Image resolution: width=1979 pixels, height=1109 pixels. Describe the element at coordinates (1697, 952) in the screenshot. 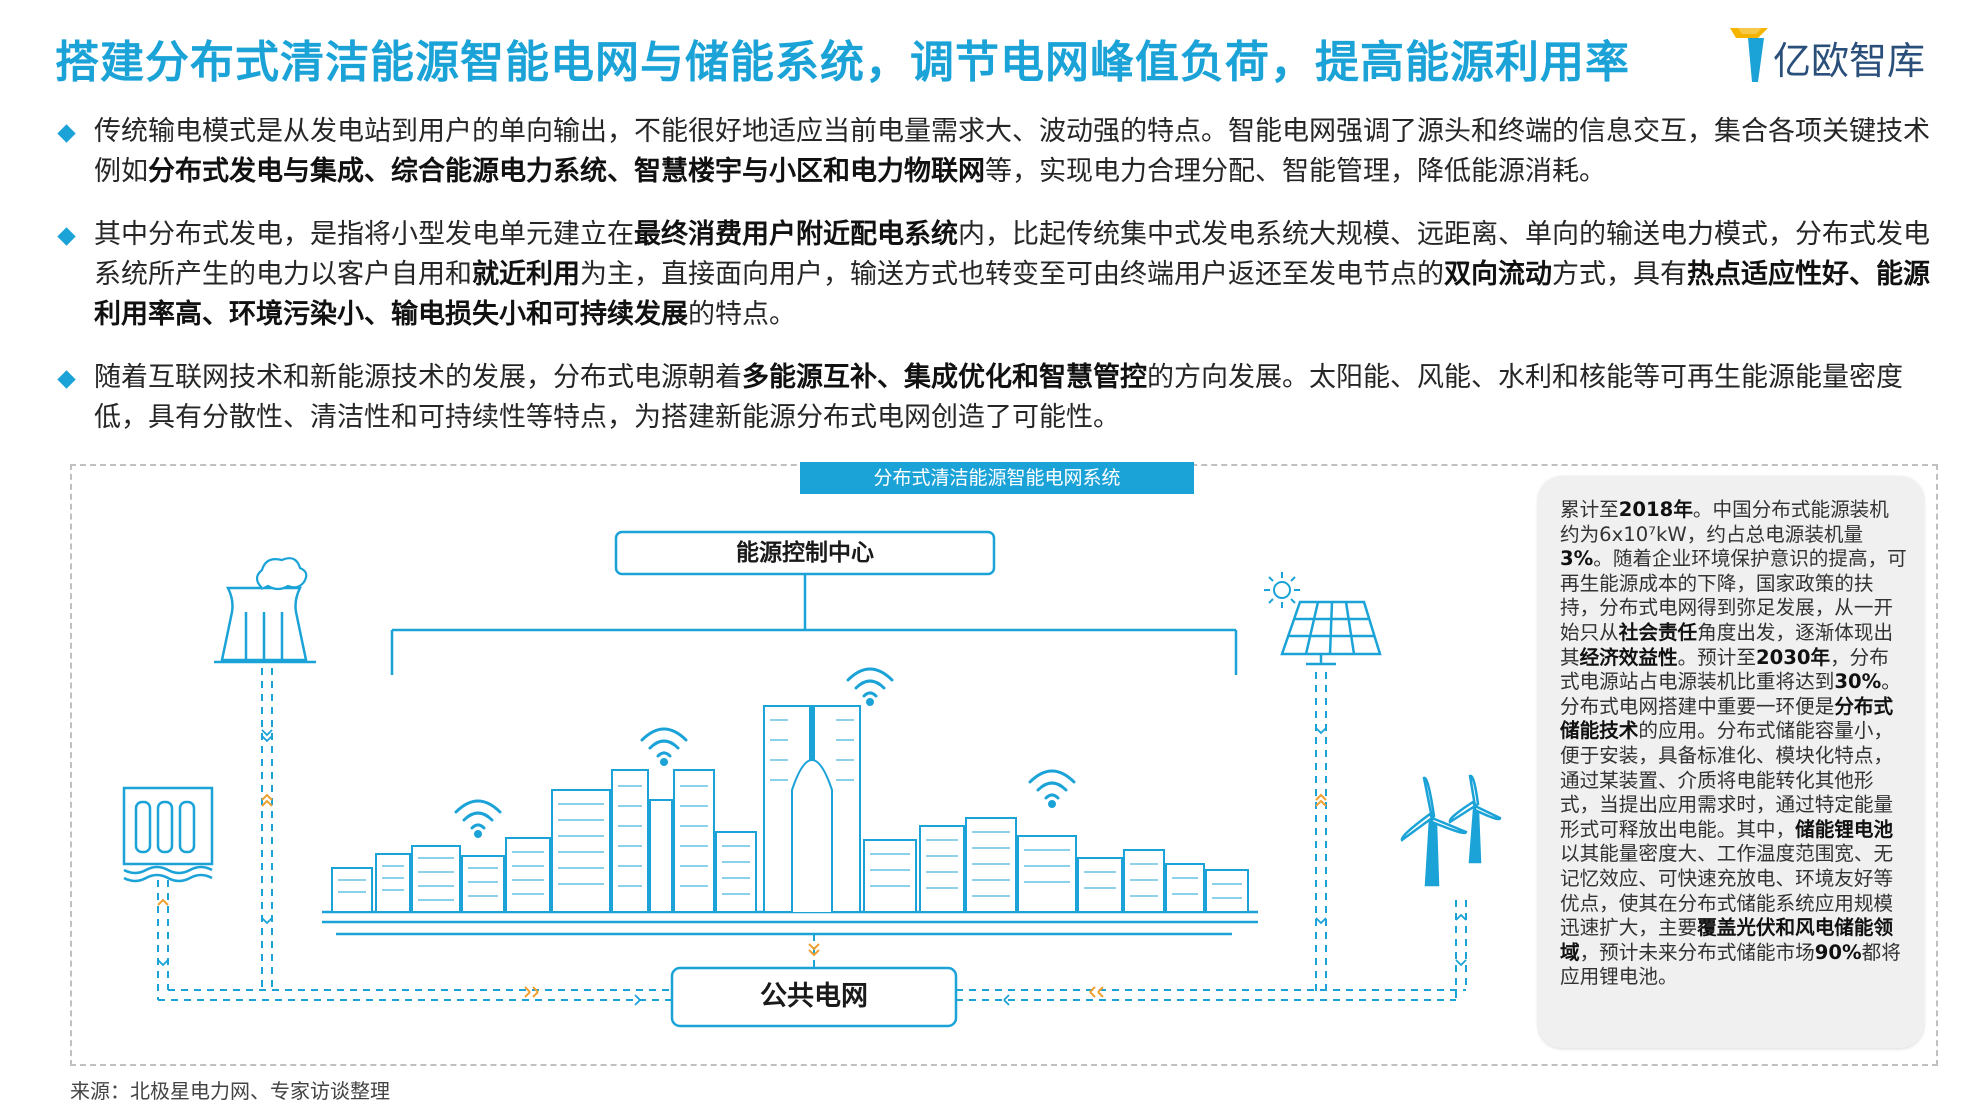

I see `text-run: ，预计未来分布式储能市场` at that location.